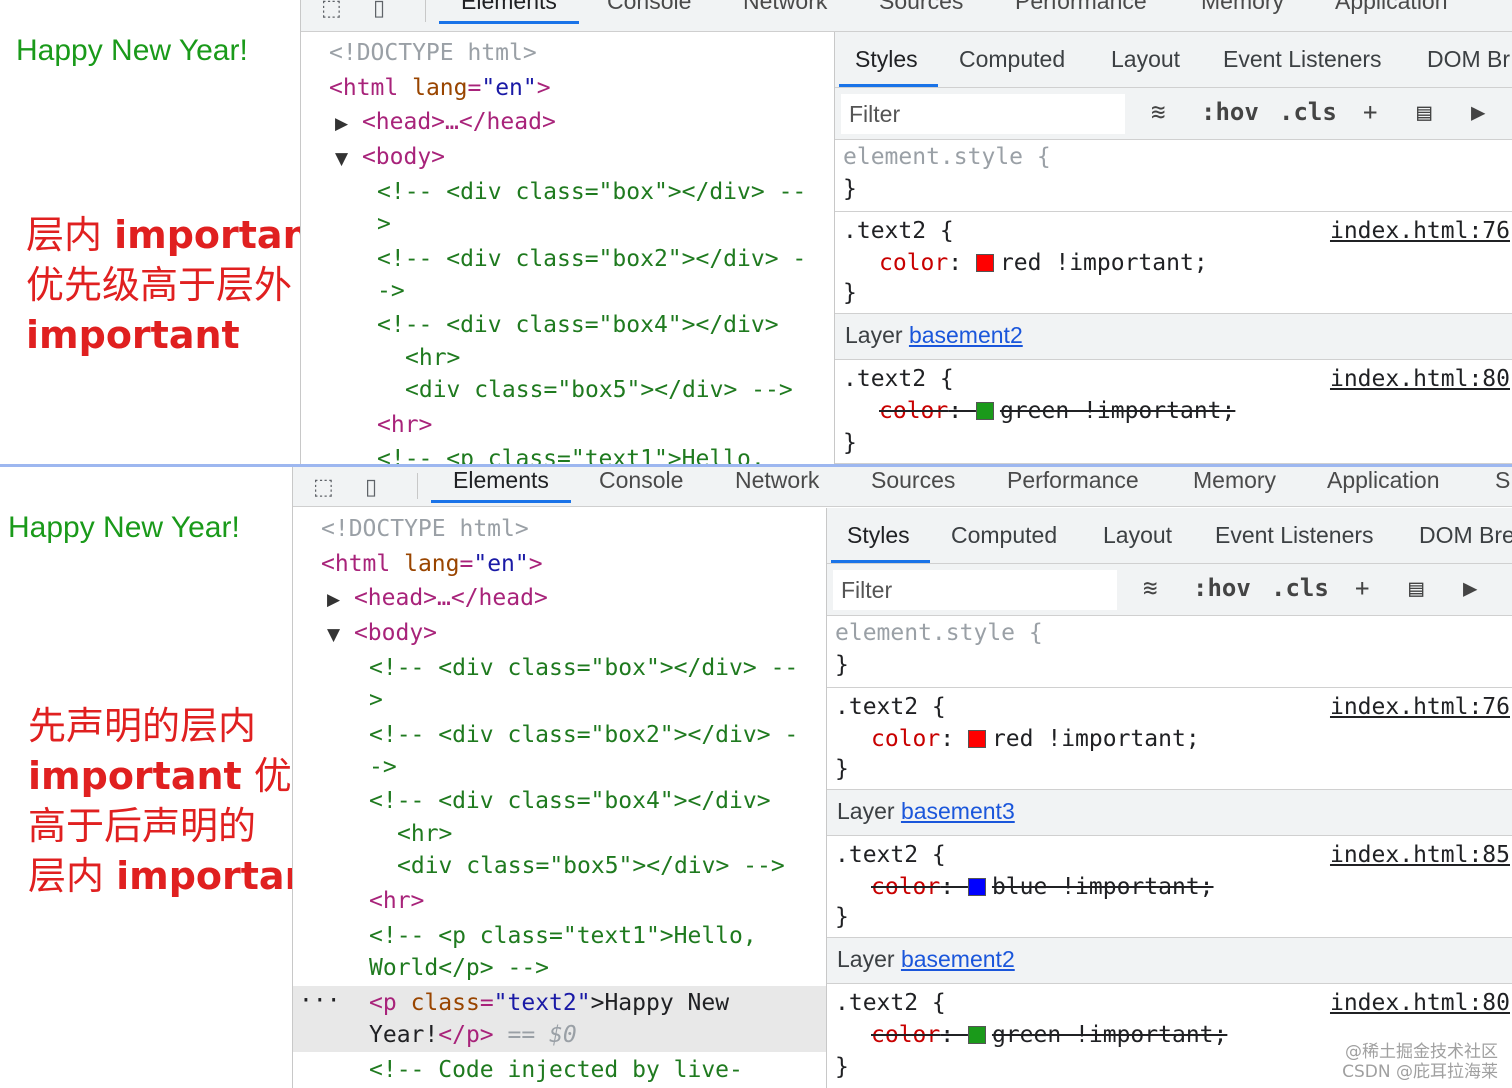 The image size is (1512, 1088). Describe the element at coordinates (459, 968) in the screenshot. I see `comment-node: World</p> -->` at that location.